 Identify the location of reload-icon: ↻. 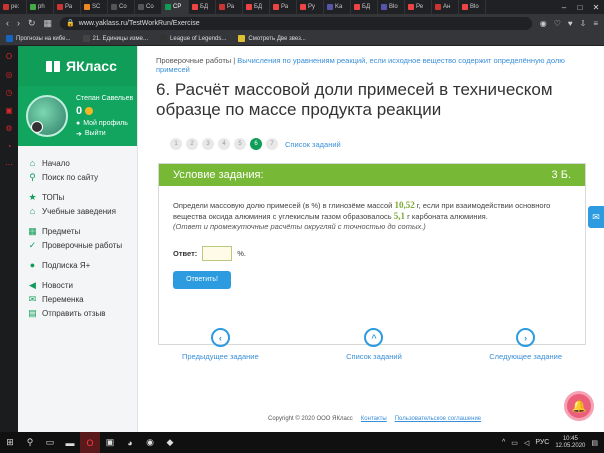
(32, 23).